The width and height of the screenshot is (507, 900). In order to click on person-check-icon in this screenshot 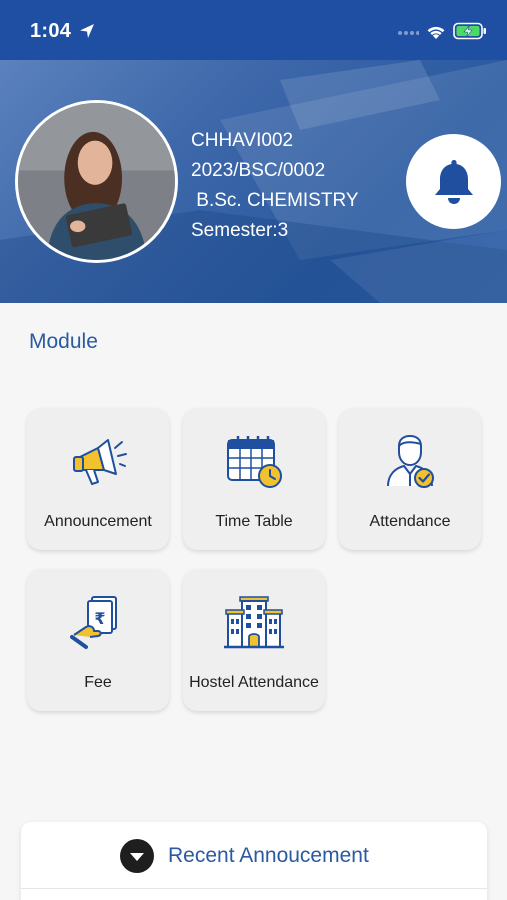, I will do `click(410, 461)`.